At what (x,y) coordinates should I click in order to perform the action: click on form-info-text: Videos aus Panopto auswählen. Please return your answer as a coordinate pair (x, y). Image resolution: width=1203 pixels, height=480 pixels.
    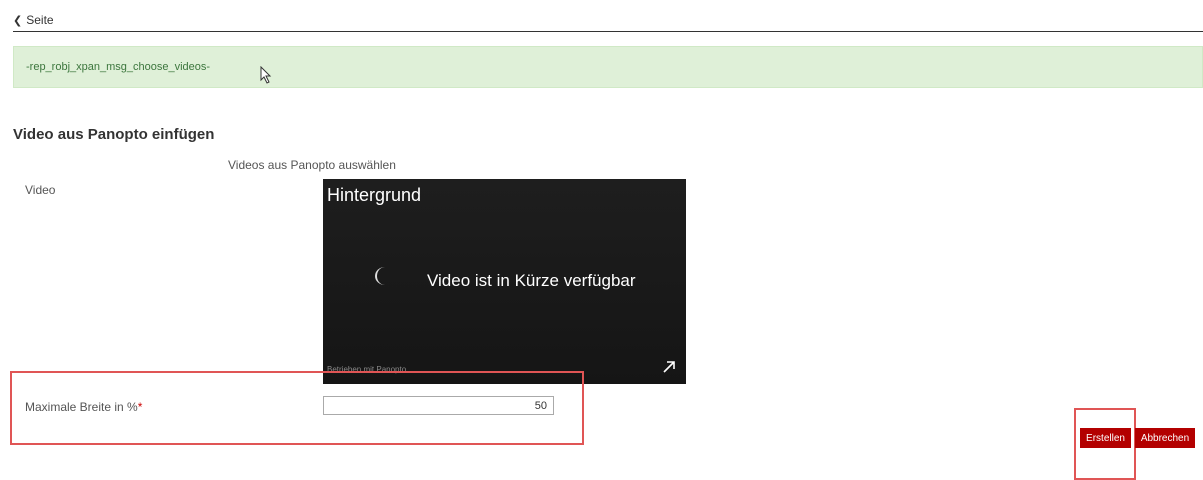
    Looking at the image, I should click on (312, 165).